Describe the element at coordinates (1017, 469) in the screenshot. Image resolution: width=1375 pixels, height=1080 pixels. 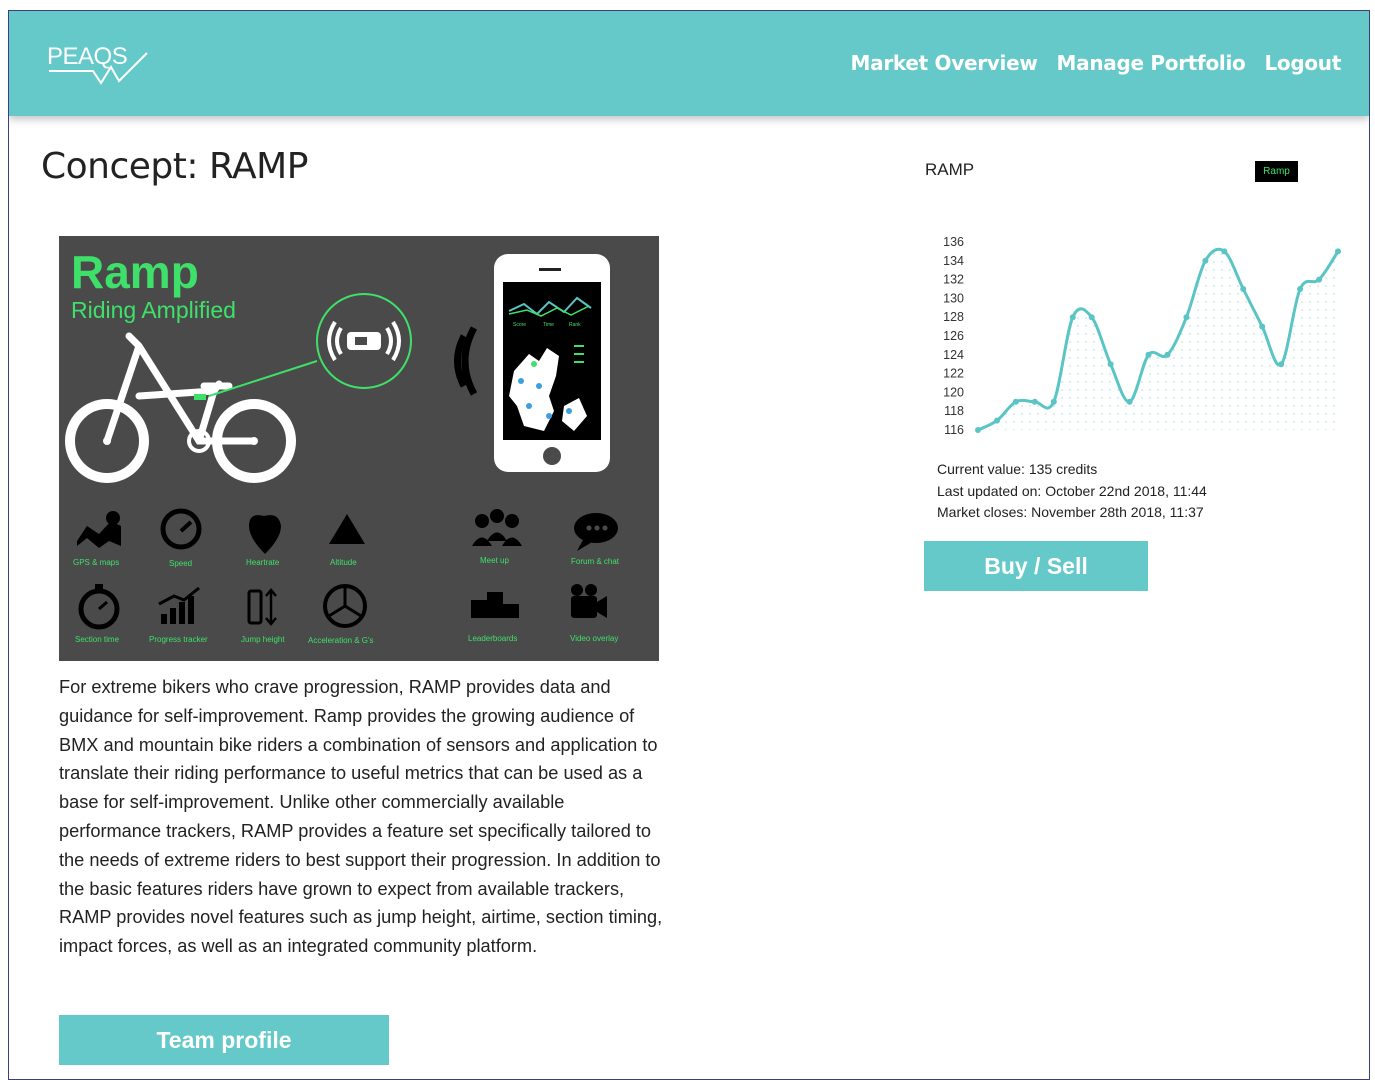
I see `current-value: Current value: 135 credits` at that location.